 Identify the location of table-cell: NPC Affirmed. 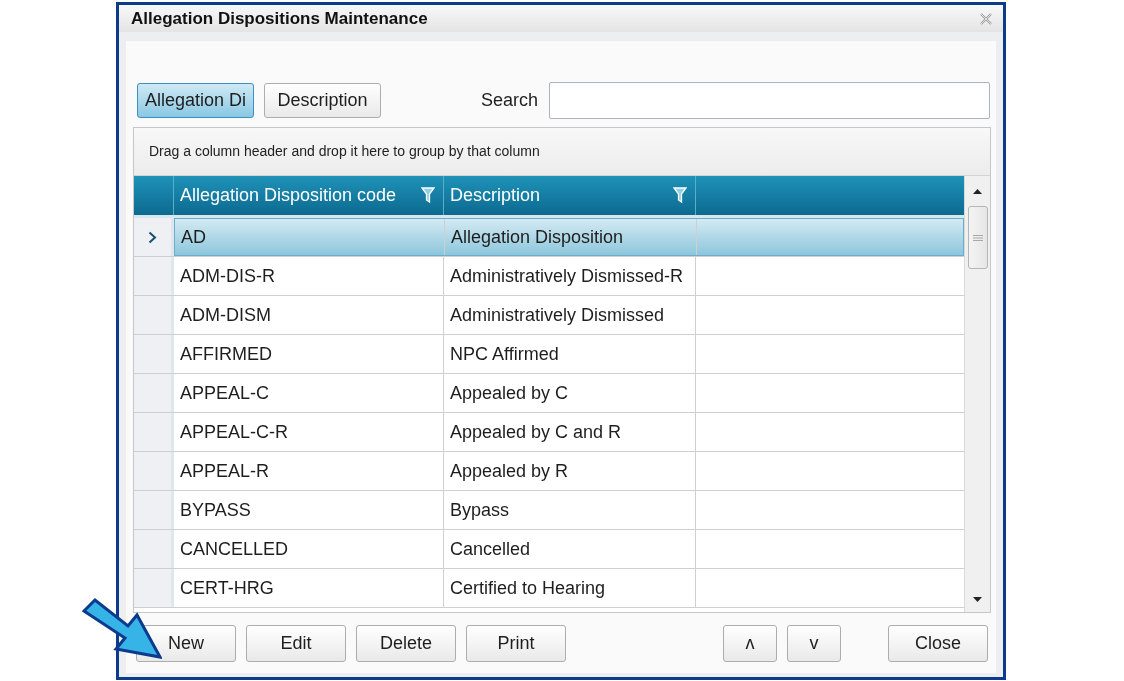
(570, 354).